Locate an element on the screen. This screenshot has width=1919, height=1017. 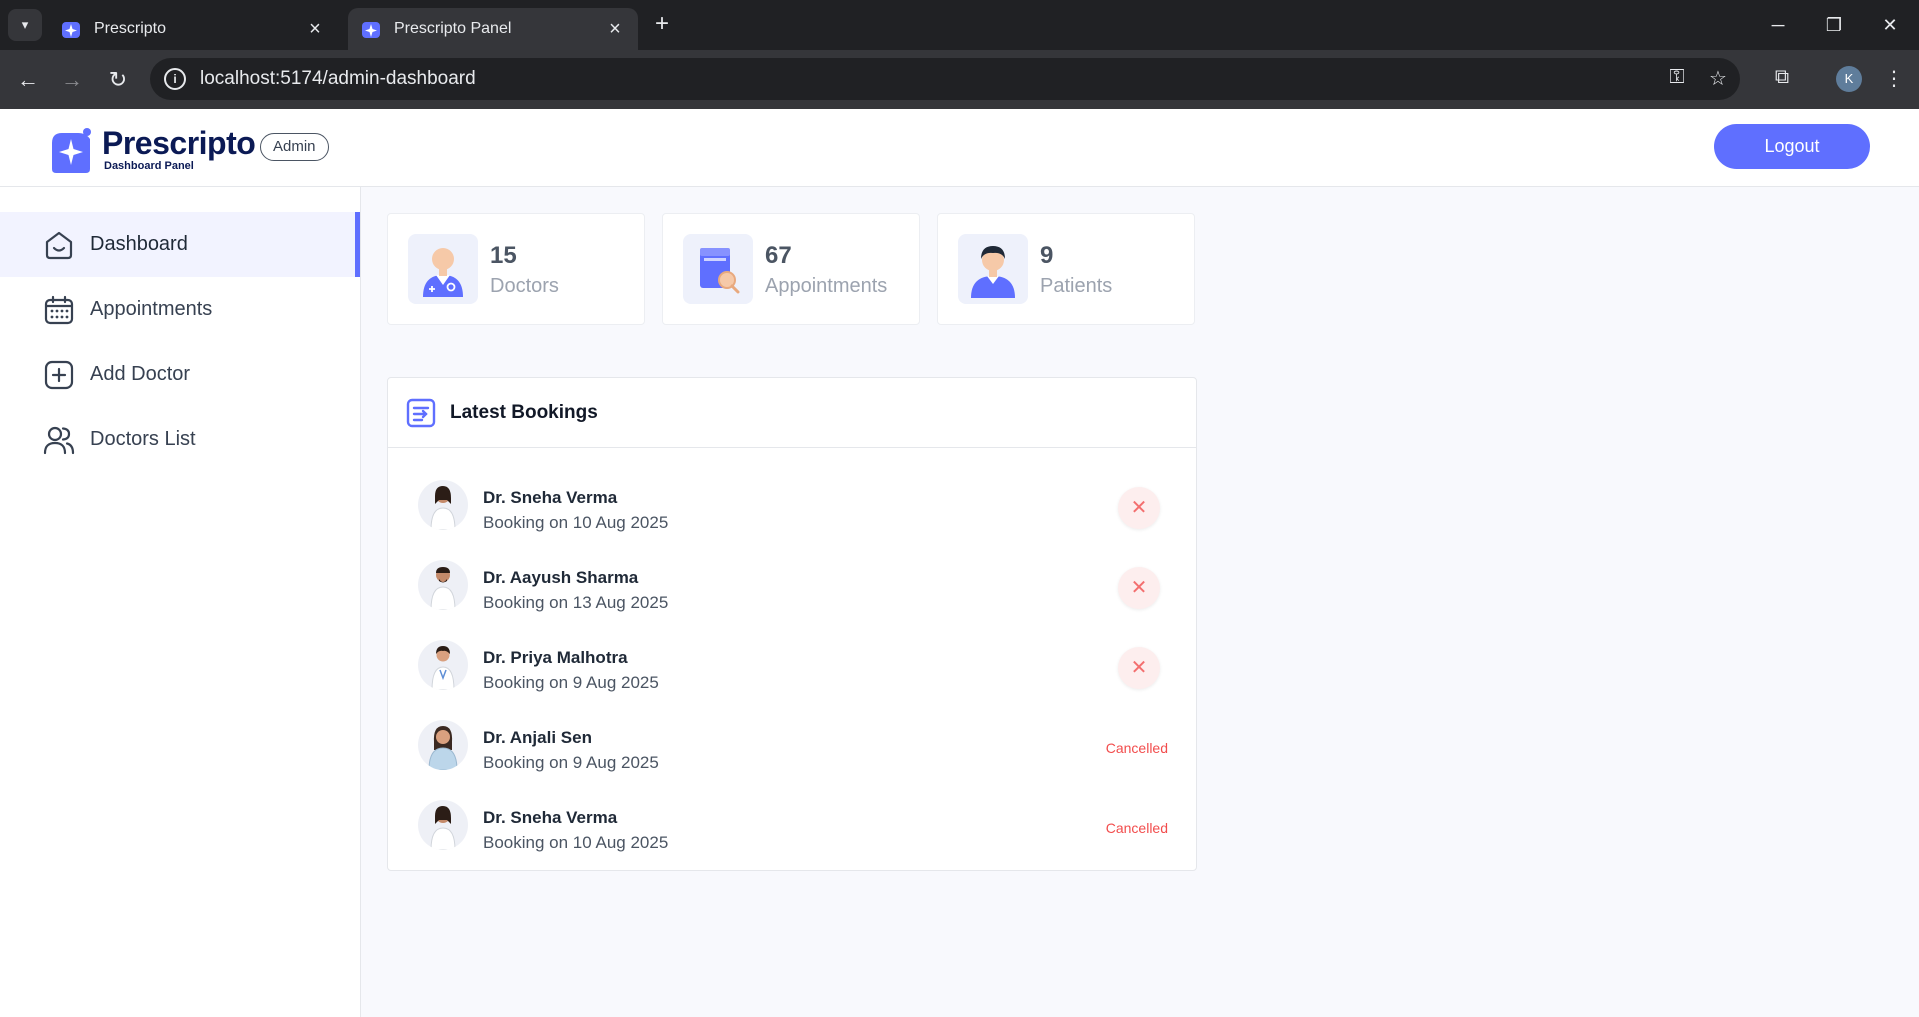
address-bar: i localhost:5174/admin-dashboard is located at coordinates (945, 79).